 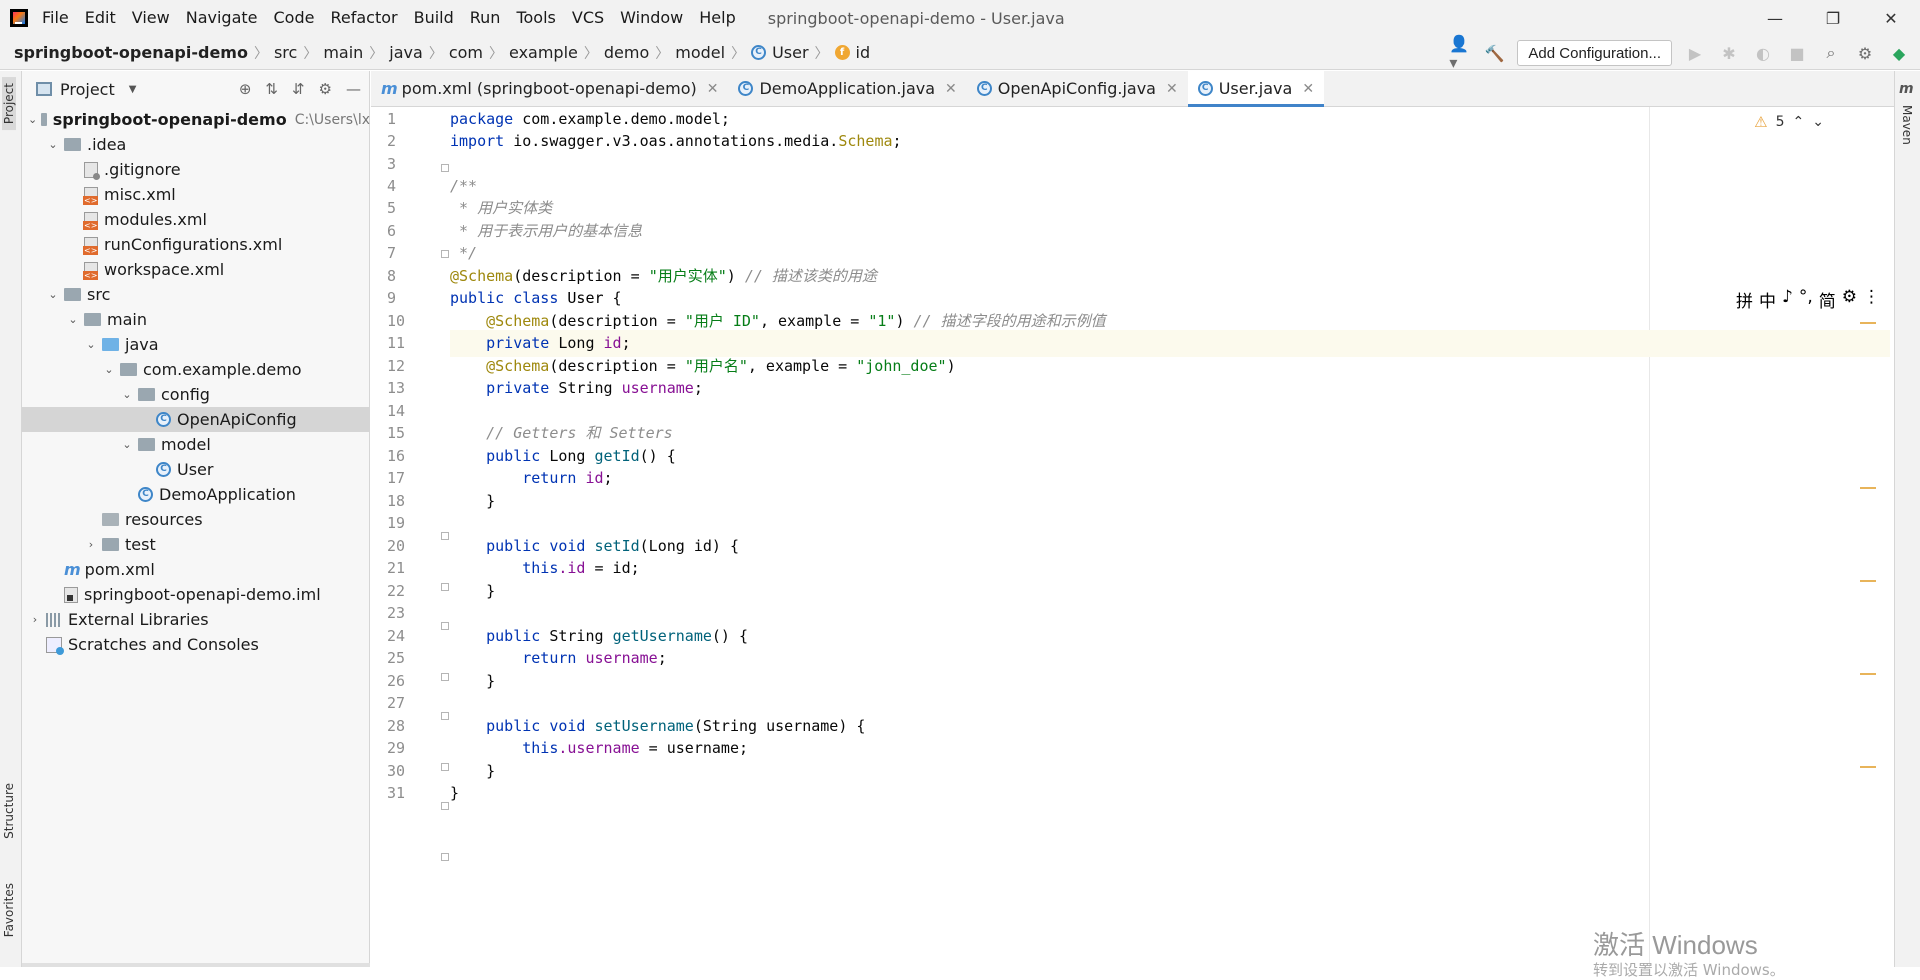 What do you see at coordinates (353, 89) in the screenshot?
I see `hide-icon: —` at bounding box center [353, 89].